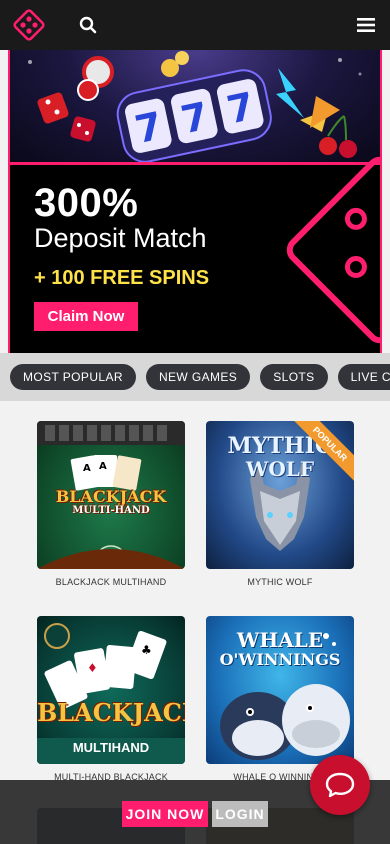 This screenshot has height=844, width=390. Describe the element at coordinates (111, 582) in the screenshot. I see `game-name: BLACKJACK MULTIHAND` at that location.